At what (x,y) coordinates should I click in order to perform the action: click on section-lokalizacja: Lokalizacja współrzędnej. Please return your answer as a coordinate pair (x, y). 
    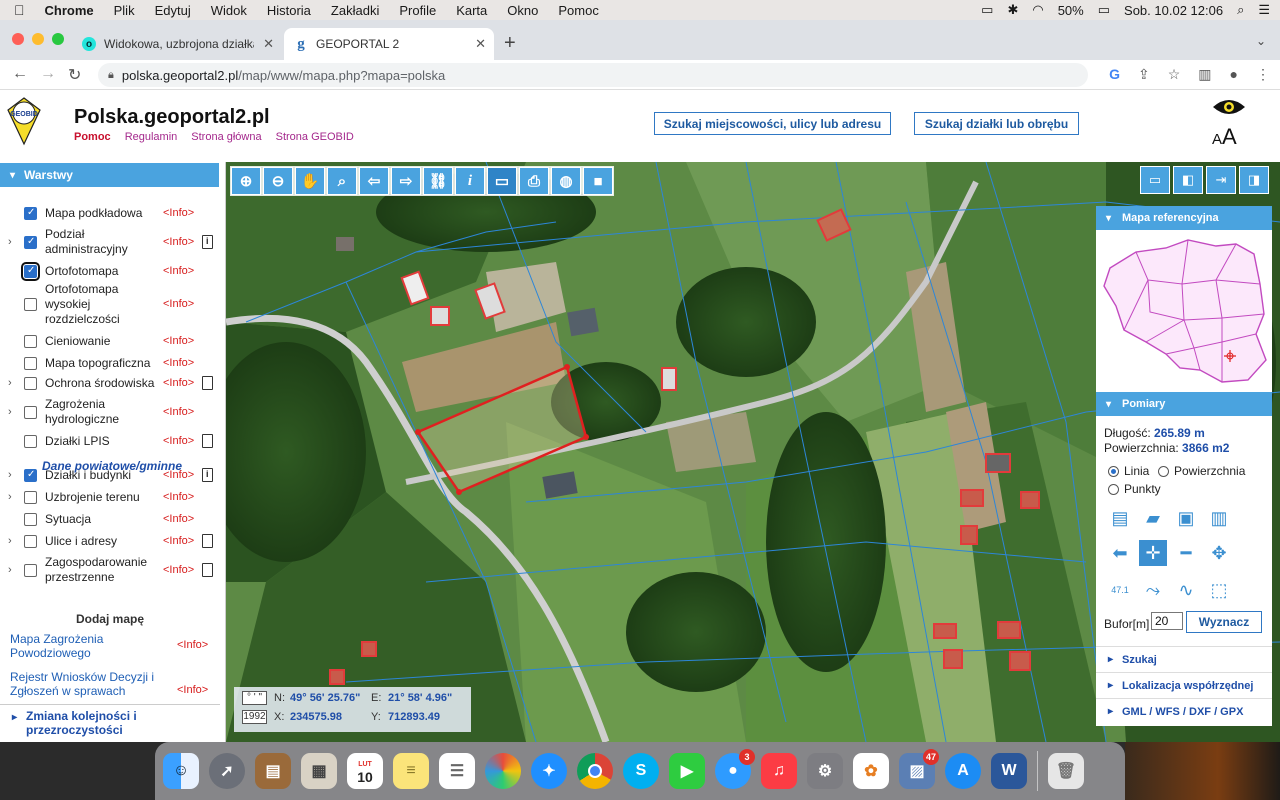
    Looking at the image, I should click on (1184, 685).